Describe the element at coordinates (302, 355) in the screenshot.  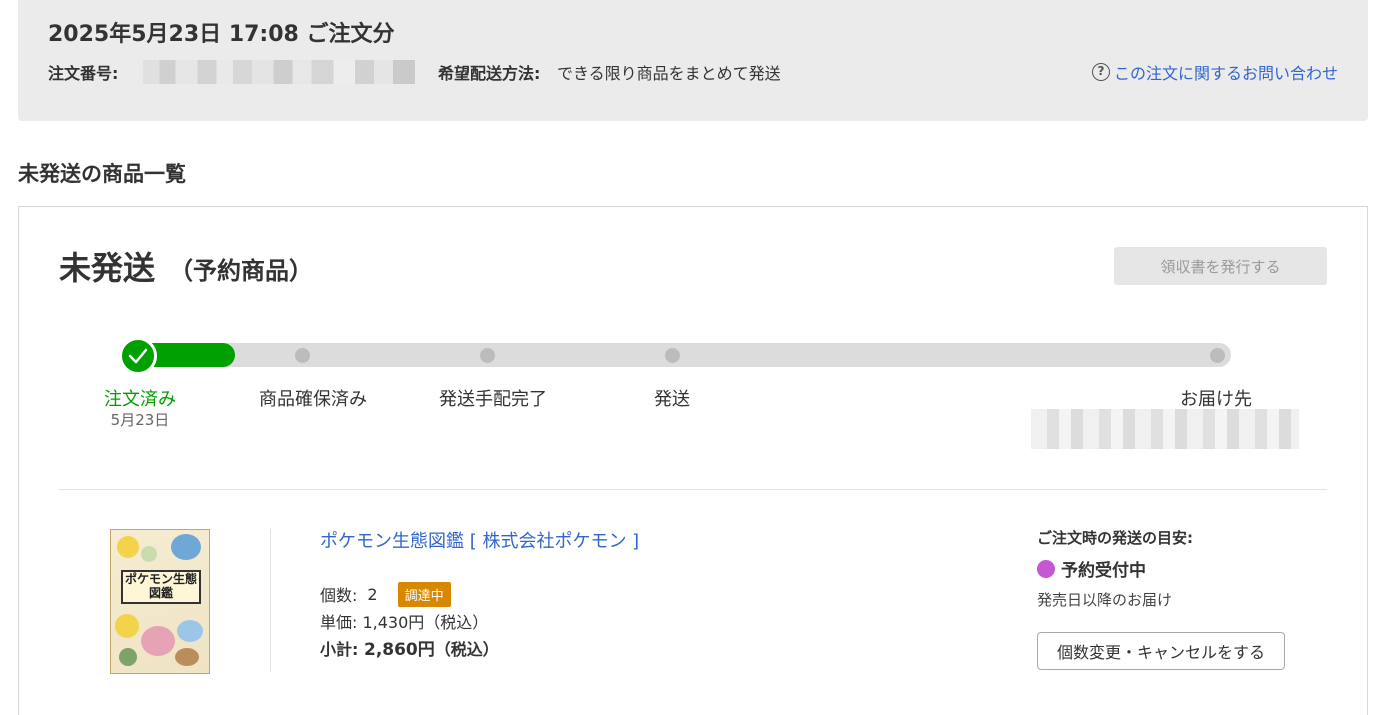
I see `step-dot-reserved` at that location.